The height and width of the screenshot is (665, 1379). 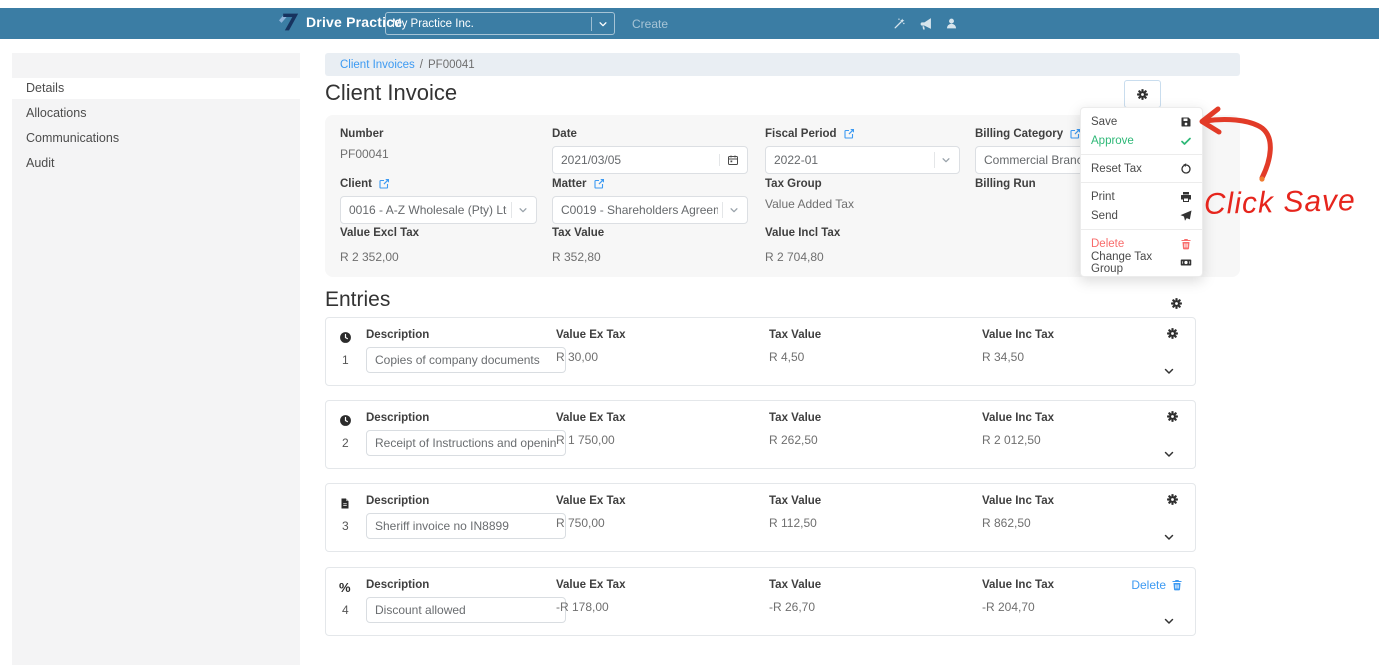 I want to click on client-select: 0016 - A-Z Wholesale (Pty) Ltd, so click(x=438, y=210).